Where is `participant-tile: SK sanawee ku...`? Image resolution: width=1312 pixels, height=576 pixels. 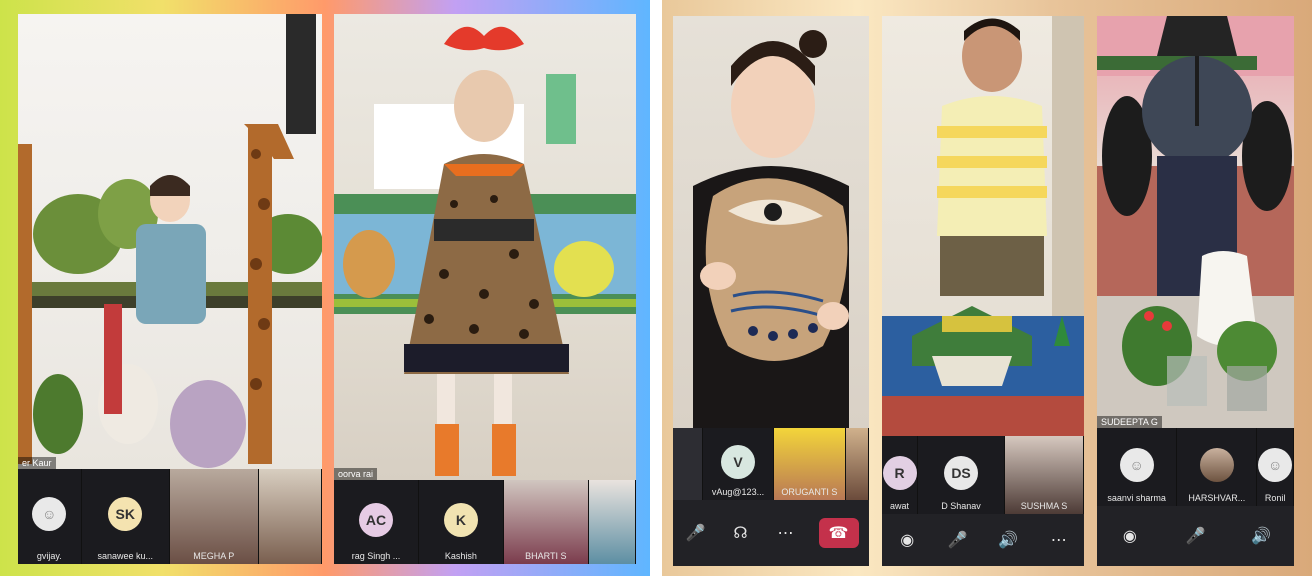 participant-tile: SK sanawee ku... is located at coordinates (126, 516).